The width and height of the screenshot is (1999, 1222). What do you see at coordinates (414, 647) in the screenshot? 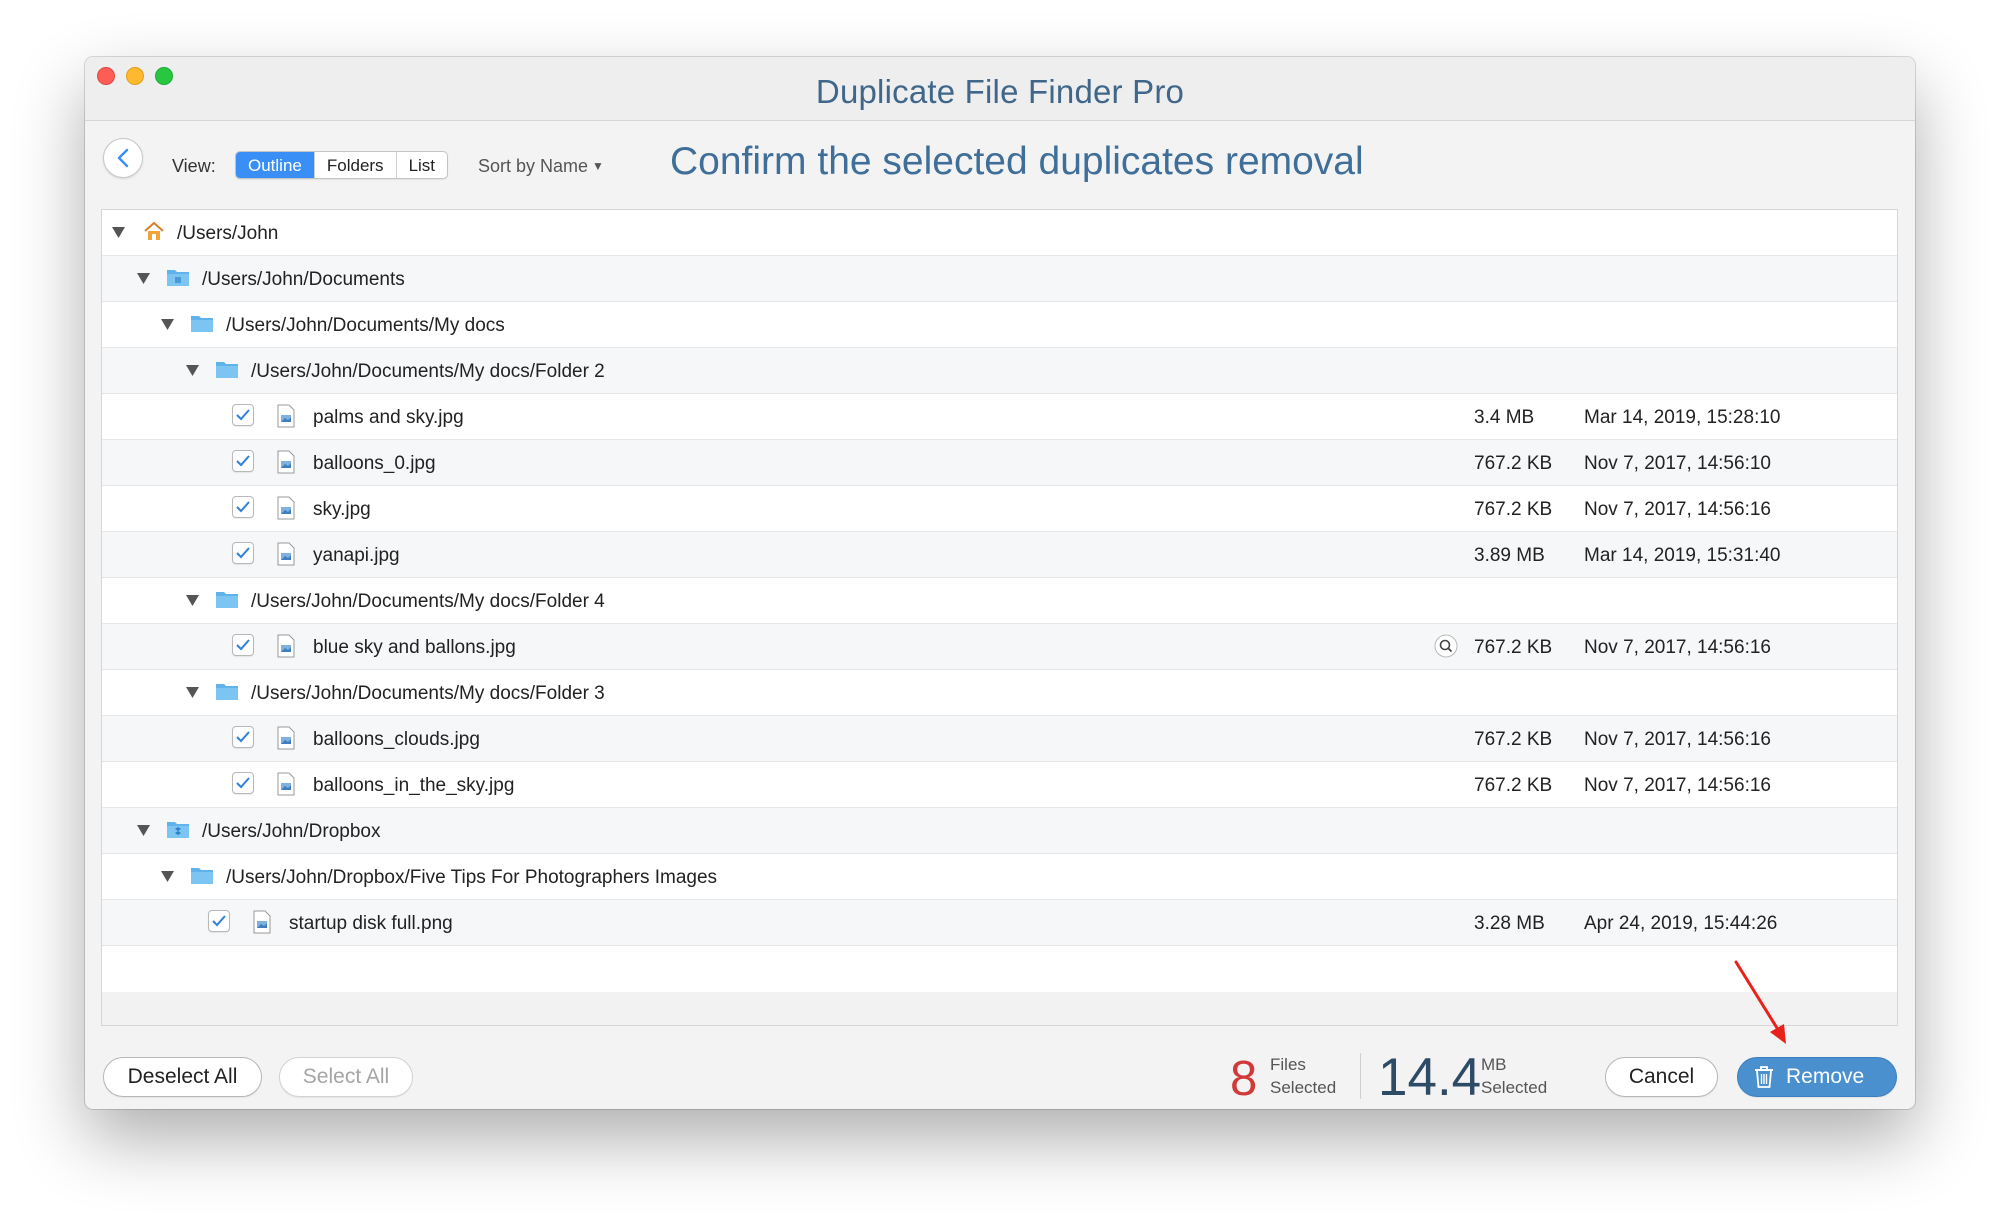
I see `file-name: blue sky and ballons.jpg` at bounding box center [414, 647].